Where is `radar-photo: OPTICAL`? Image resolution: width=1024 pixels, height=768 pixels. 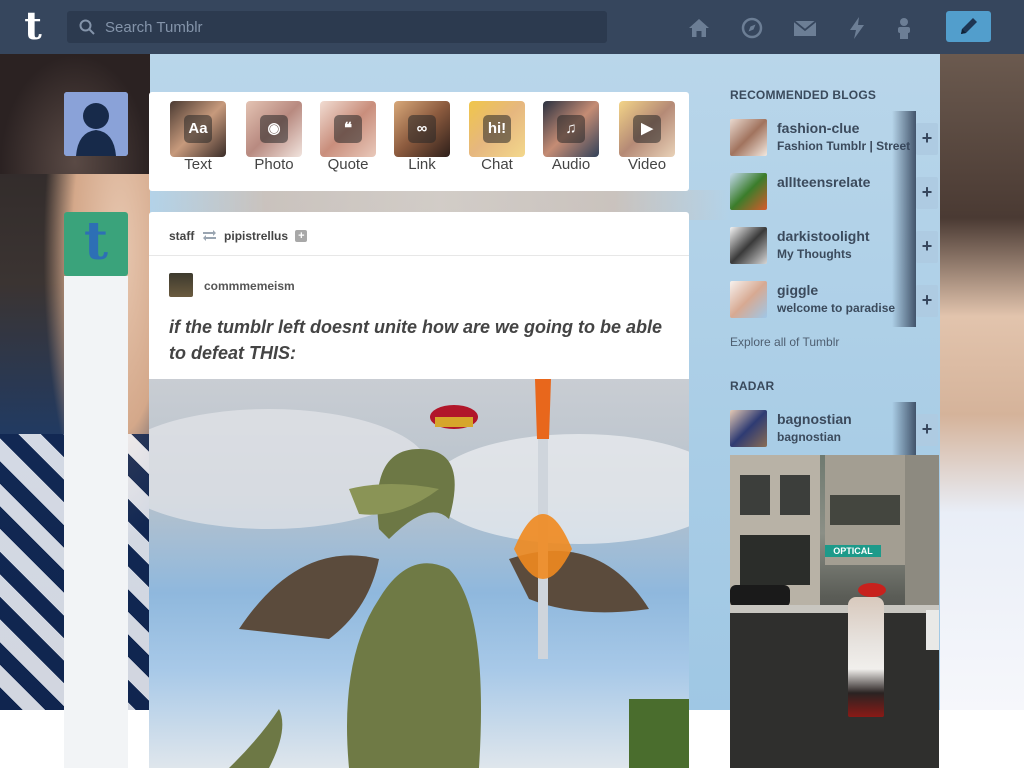 radar-photo: OPTICAL is located at coordinates (834, 611).